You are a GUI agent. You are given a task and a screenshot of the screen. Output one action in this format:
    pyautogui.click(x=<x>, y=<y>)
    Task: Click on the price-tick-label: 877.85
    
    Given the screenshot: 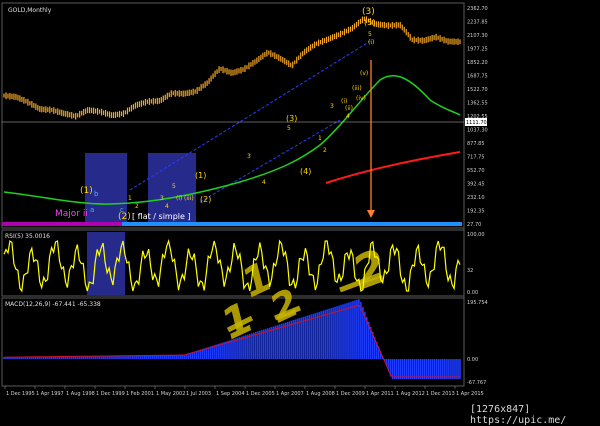 What is the action you would take?
    pyautogui.click(x=476, y=144)
    